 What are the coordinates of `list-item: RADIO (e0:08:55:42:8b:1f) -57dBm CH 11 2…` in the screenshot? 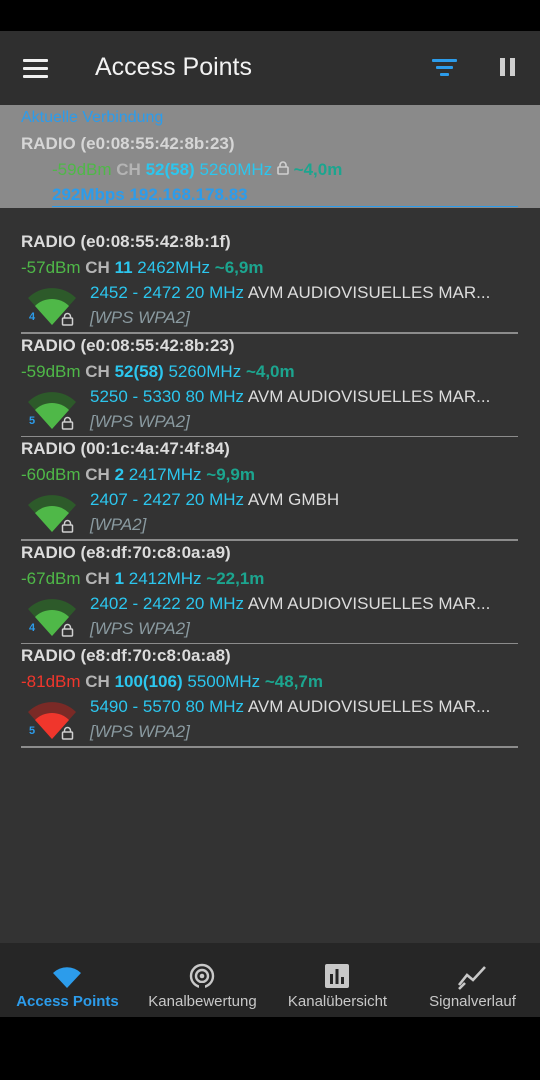 It's located at (270, 282).